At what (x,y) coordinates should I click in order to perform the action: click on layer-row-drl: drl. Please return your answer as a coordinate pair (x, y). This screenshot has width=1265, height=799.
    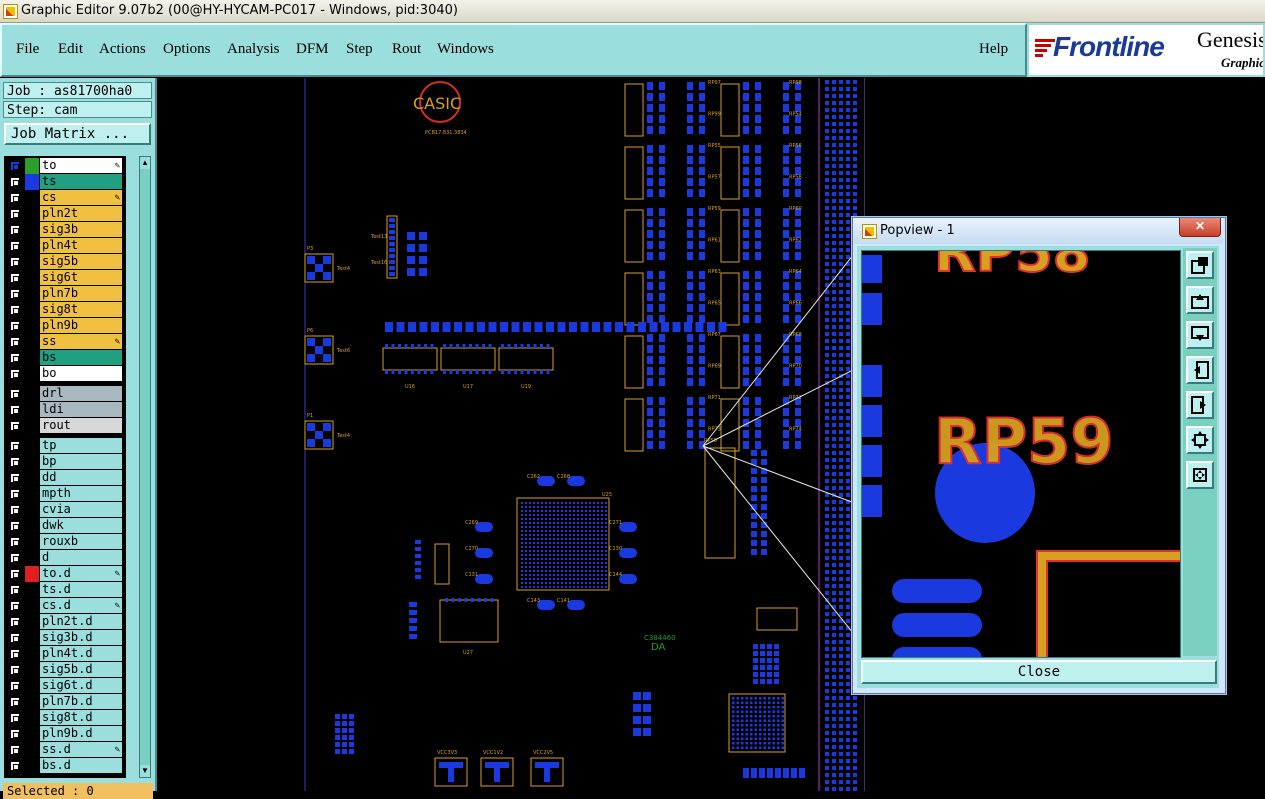
    Looking at the image, I should click on (65, 394).